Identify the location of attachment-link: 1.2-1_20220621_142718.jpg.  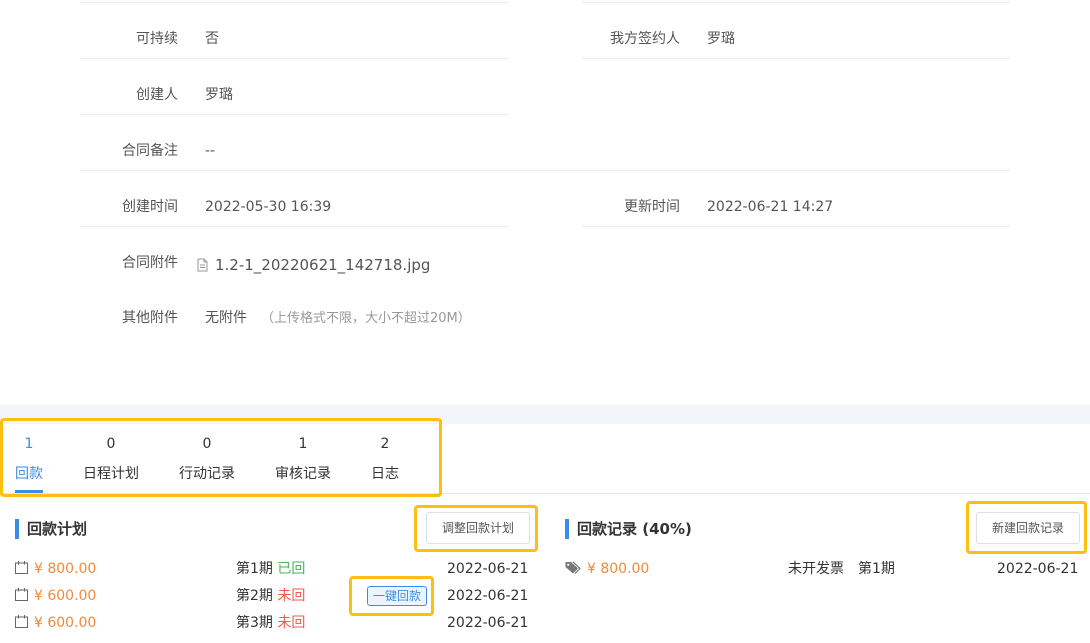
(312, 265).